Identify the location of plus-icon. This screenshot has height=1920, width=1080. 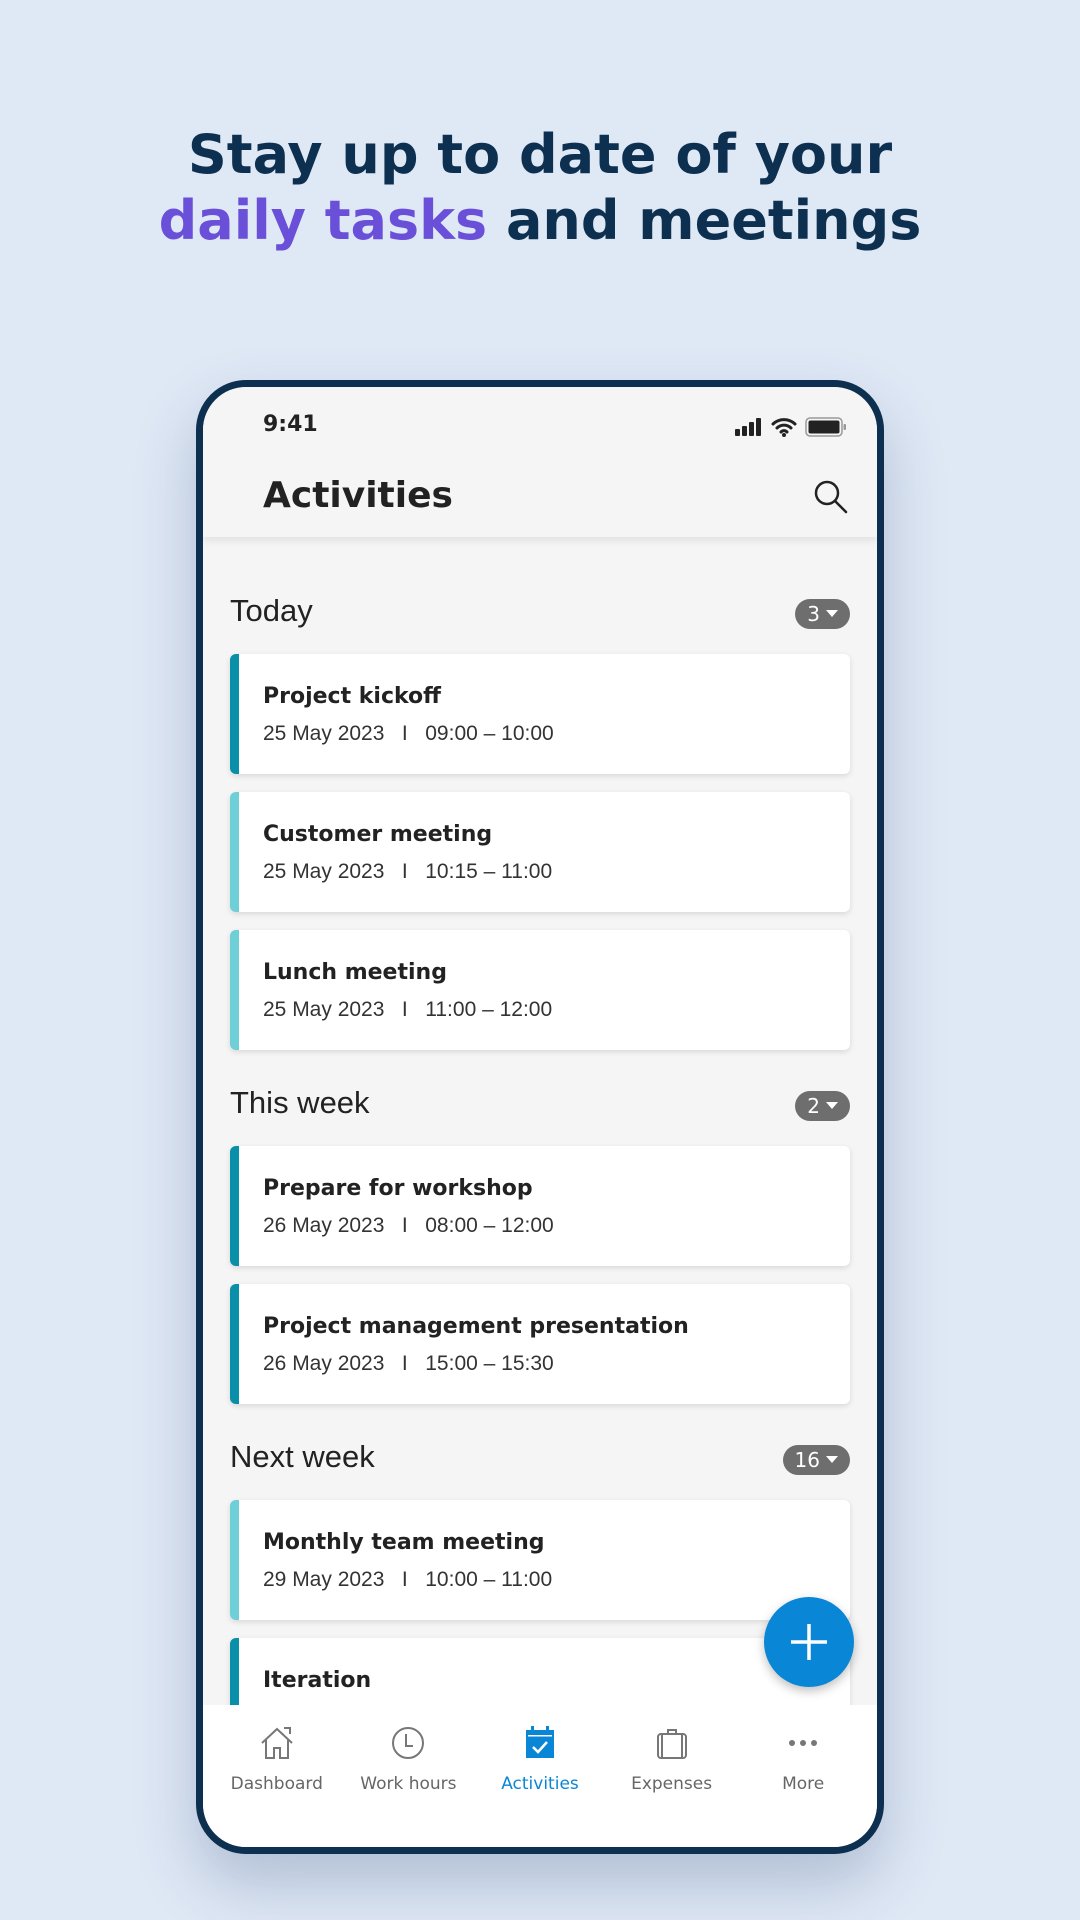
(809, 1642).